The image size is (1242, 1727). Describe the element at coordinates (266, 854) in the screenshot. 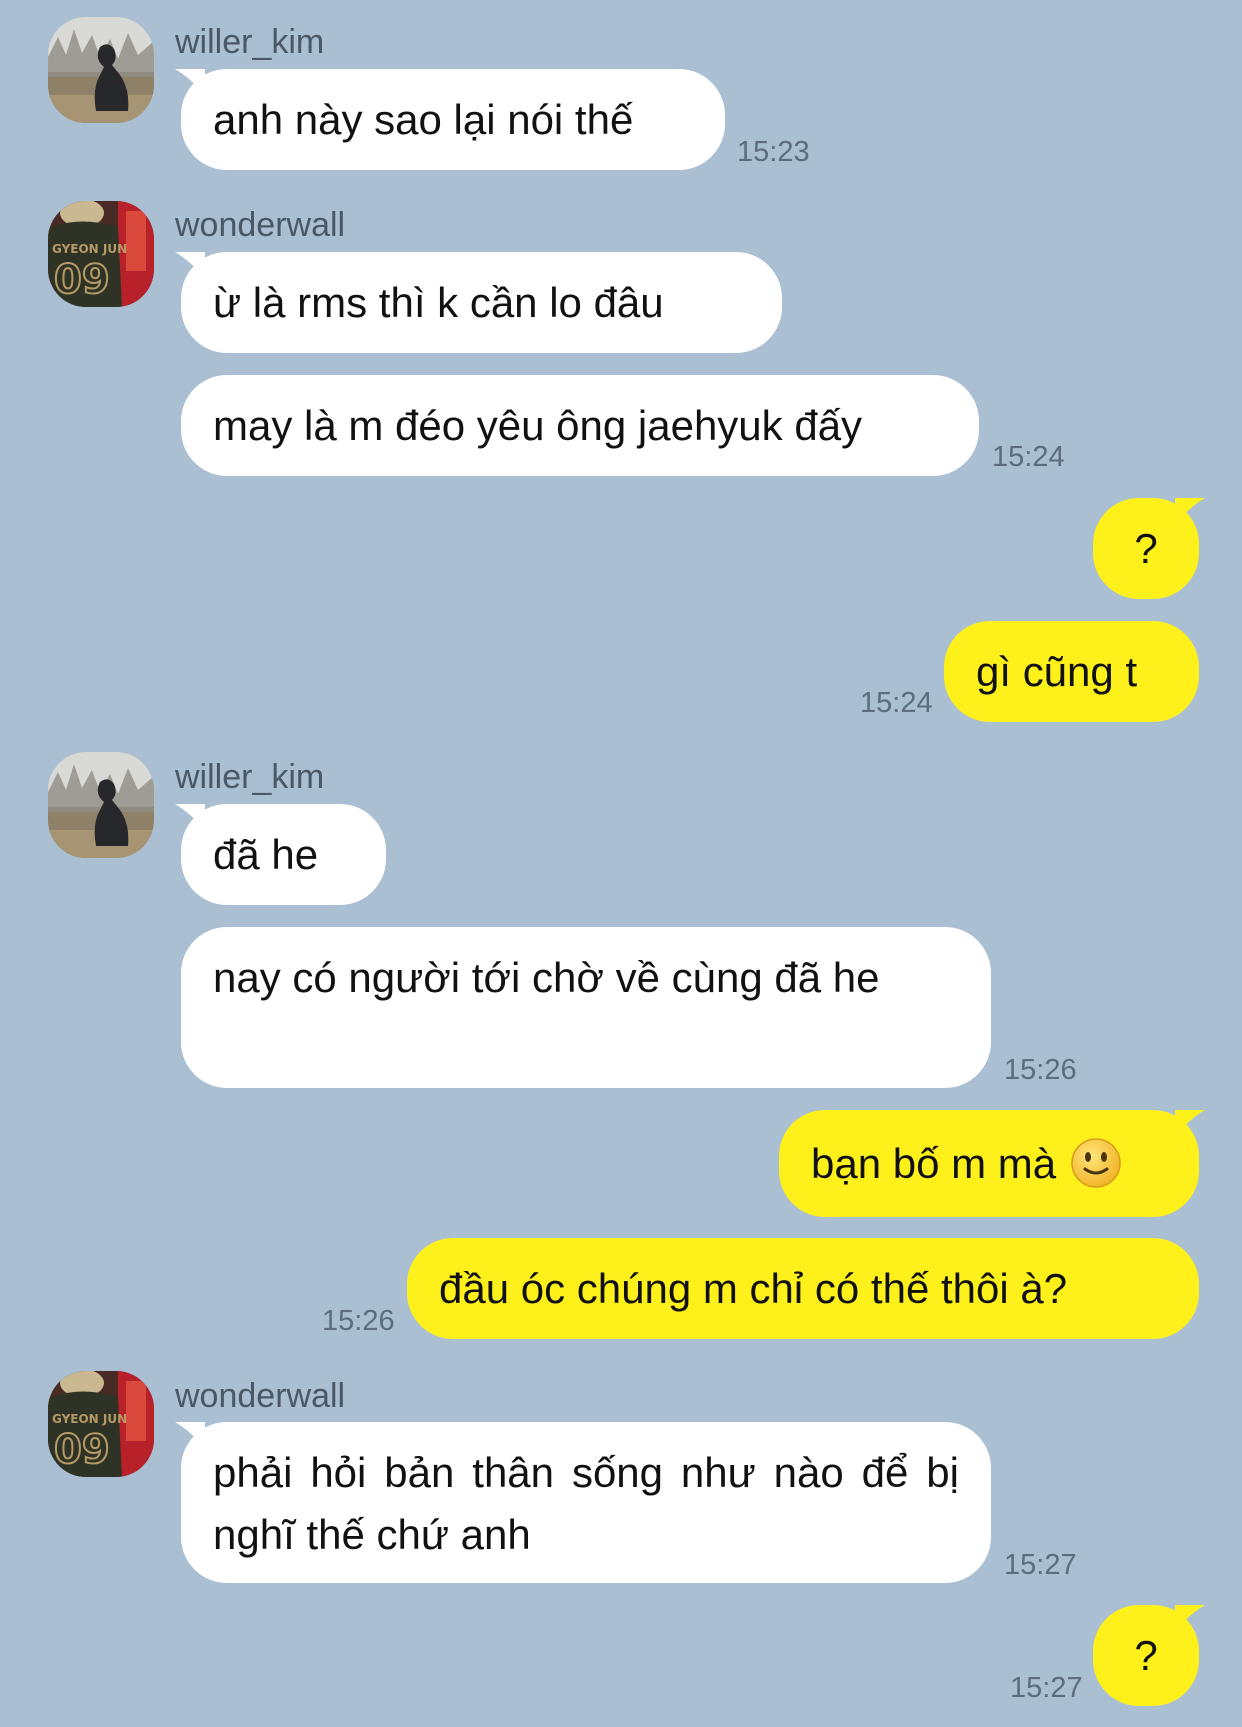

I see `message-text: đã he` at that location.